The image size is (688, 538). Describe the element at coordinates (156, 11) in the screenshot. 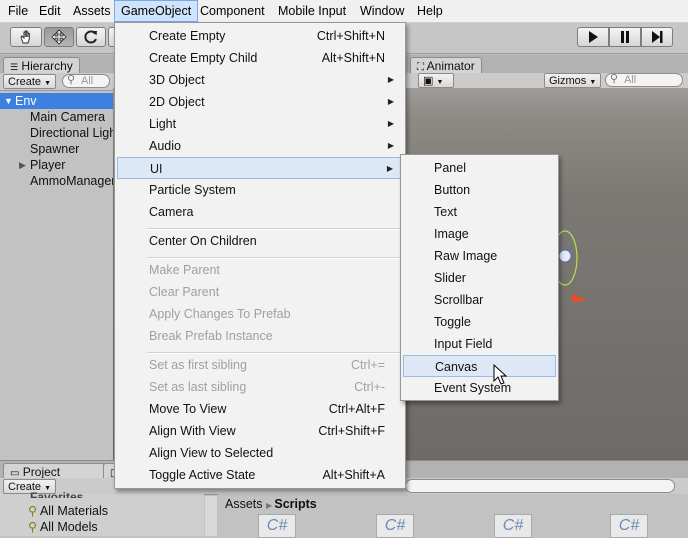

I see `menu-gameobject: GameObject` at that location.